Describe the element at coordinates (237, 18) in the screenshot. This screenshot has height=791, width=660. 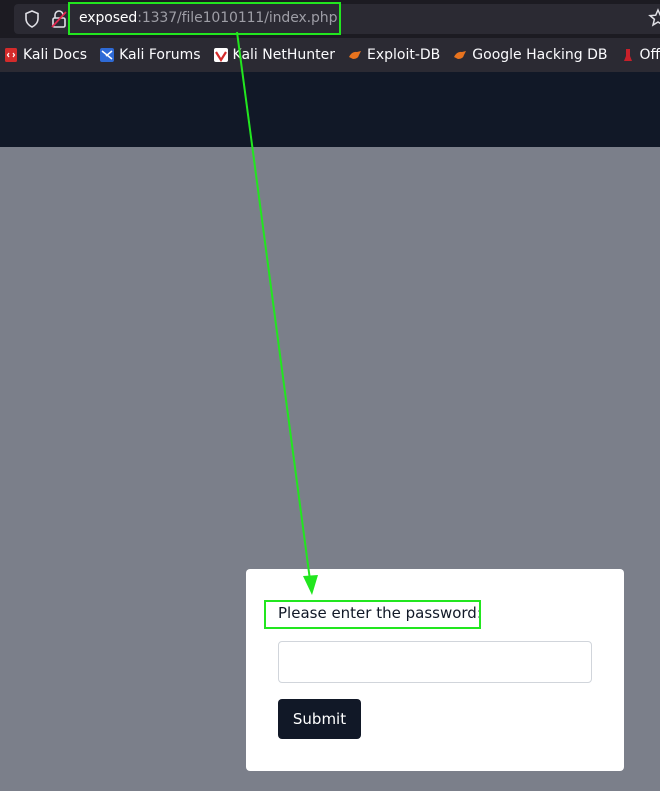
I see `url-path: :1337/file1010111/index.php` at that location.